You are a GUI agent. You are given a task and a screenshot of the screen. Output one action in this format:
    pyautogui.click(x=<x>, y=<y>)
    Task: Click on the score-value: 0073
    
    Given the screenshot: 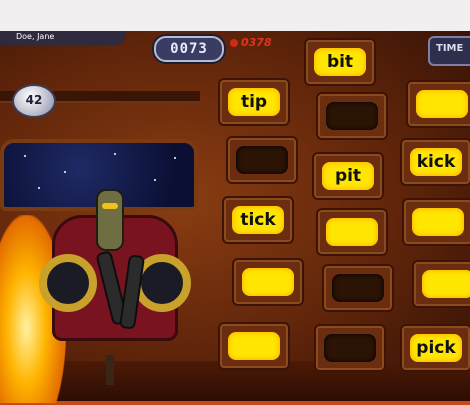 What is the action you would take?
    pyautogui.click(x=189, y=49)
    